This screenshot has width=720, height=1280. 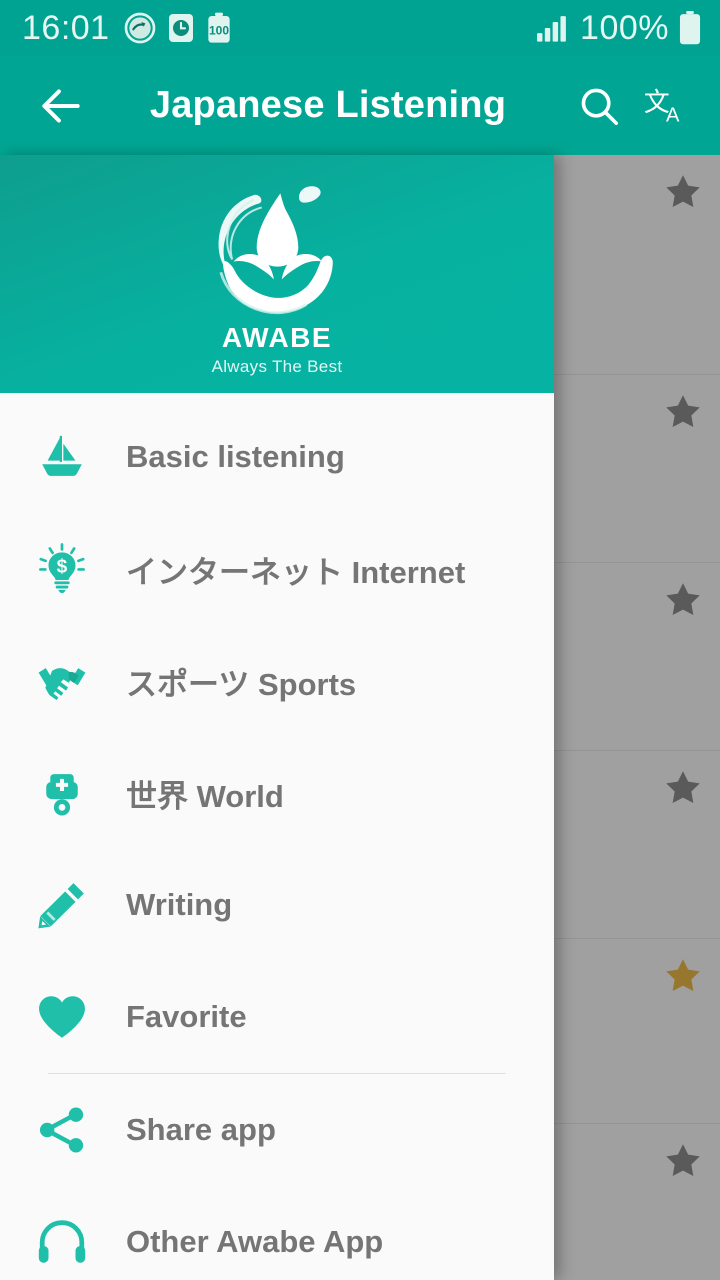 I want to click on sidebar-item-label: スポーツ Sports, so click(x=241, y=684).